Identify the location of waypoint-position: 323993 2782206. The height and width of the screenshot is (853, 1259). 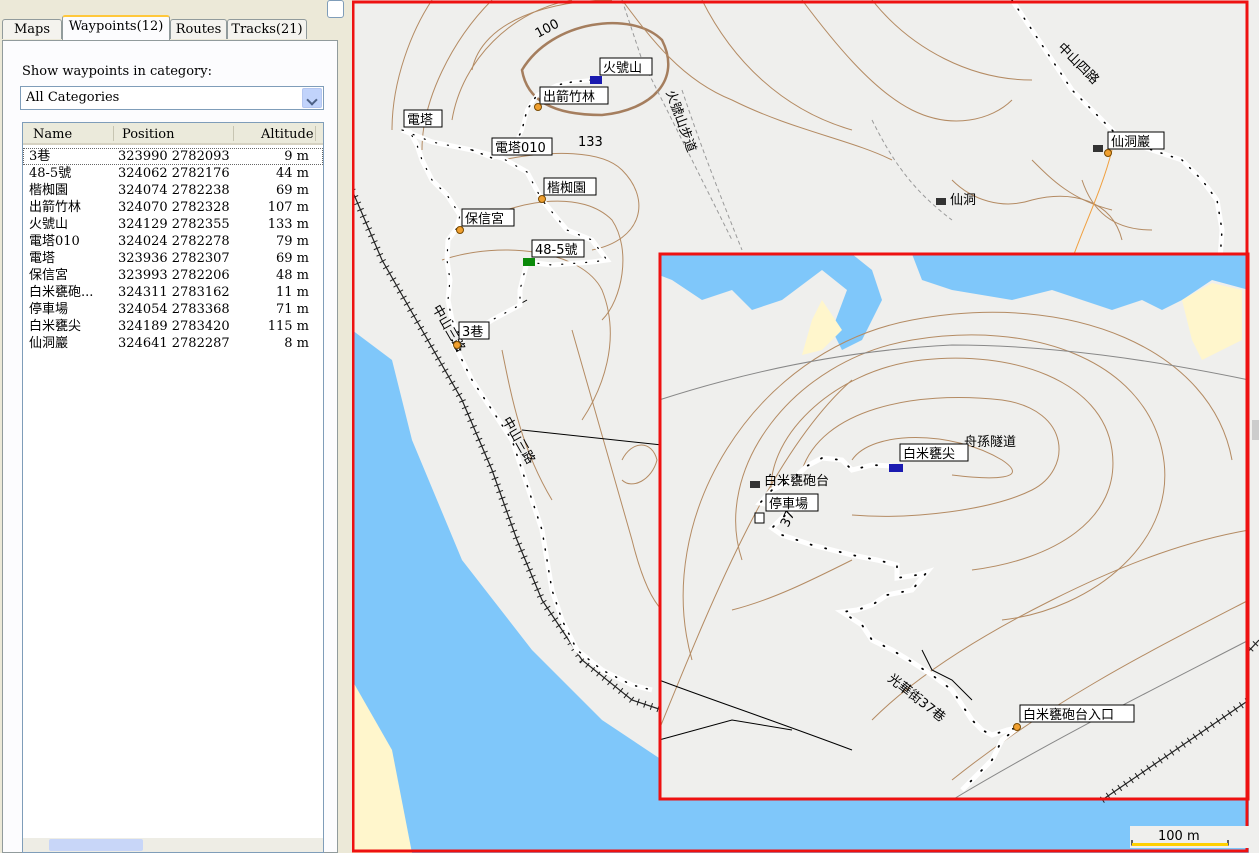
(174, 275).